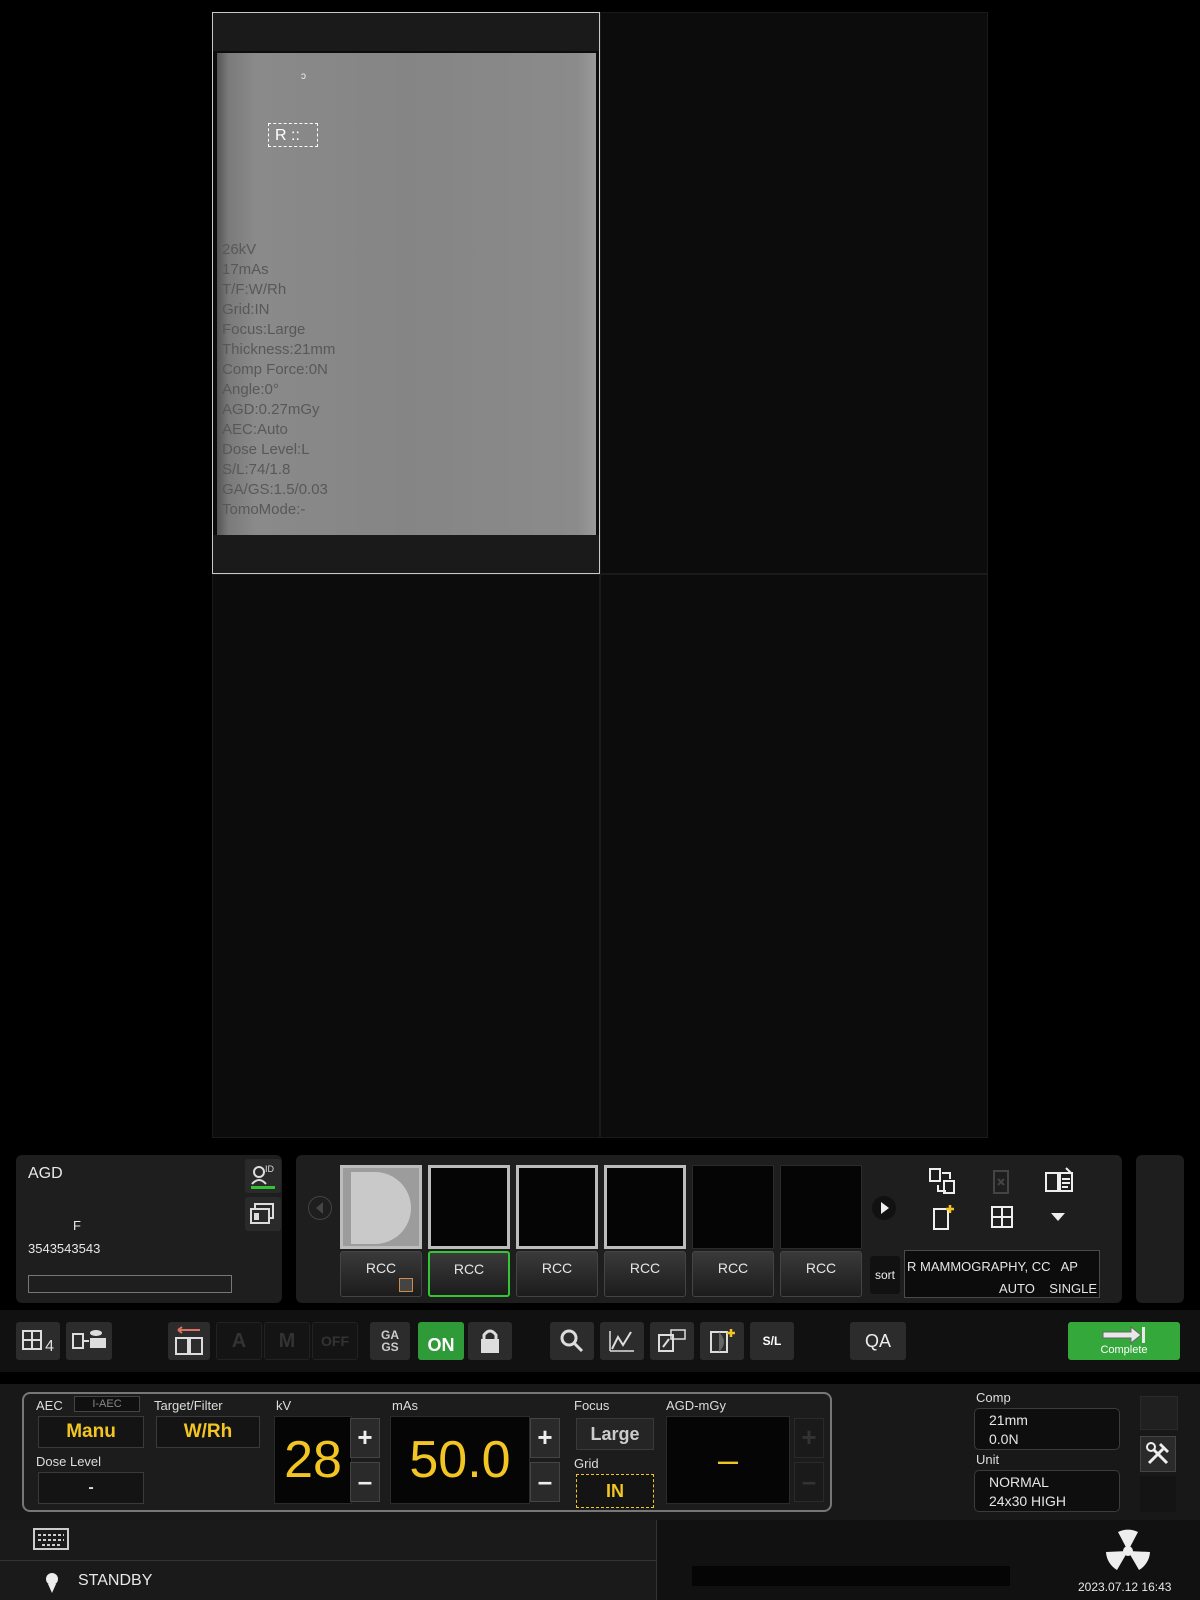 Image resolution: width=1200 pixels, height=1600 pixels. Describe the element at coordinates (733, 1232) in the screenshot. I see `thumbnail-5: RCC` at that location.